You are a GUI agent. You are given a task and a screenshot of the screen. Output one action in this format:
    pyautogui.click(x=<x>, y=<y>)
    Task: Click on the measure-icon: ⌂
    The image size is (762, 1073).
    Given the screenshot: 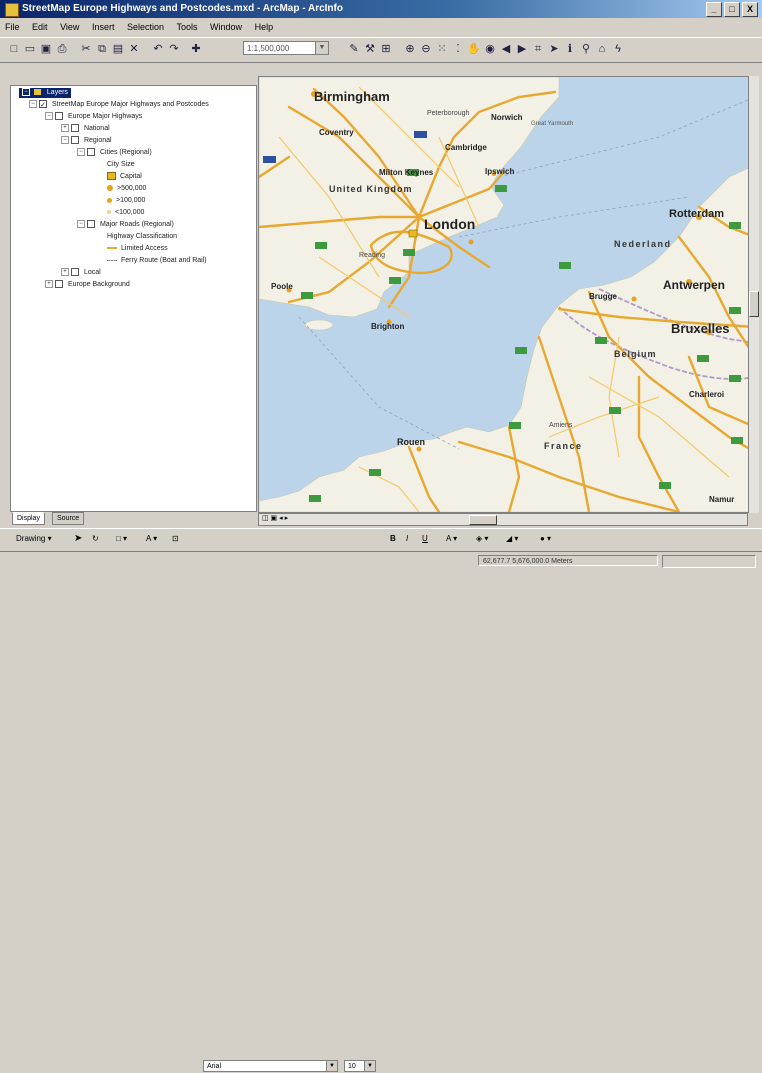 What is the action you would take?
    pyautogui.click(x=602, y=49)
    